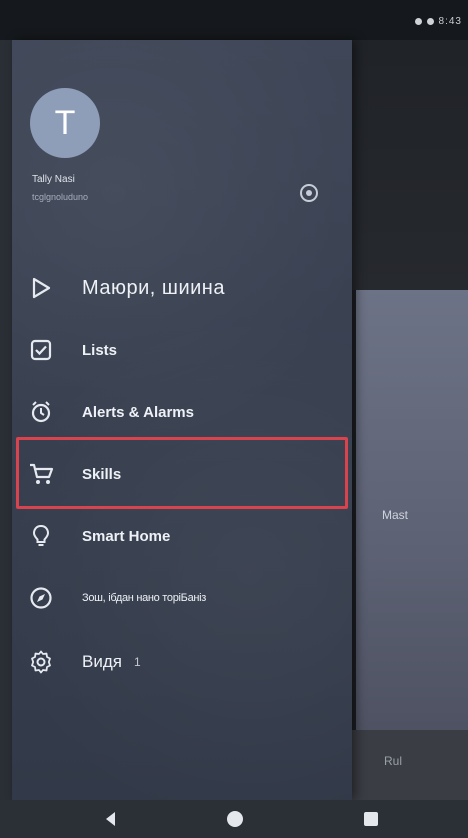 This screenshot has height=838, width=468. I want to click on background-bottom-bar: Rul, so click(409, 765).